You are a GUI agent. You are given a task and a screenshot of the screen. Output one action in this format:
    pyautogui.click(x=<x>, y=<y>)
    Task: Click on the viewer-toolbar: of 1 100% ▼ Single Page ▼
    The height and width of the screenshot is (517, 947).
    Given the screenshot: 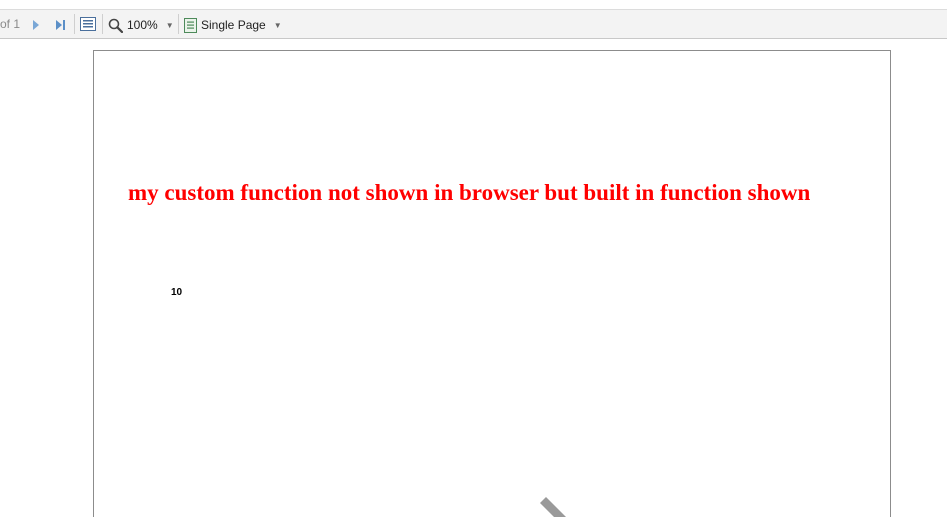 What is the action you would take?
    pyautogui.click(x=473, y=24)
    